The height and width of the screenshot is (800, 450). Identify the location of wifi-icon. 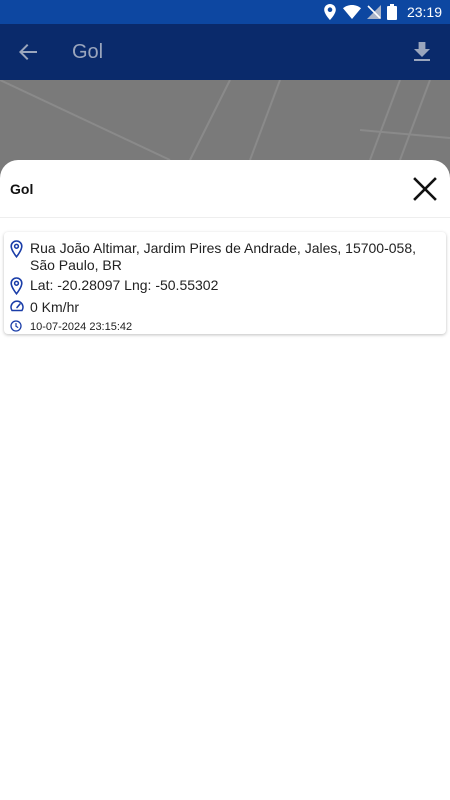
(351, 12).